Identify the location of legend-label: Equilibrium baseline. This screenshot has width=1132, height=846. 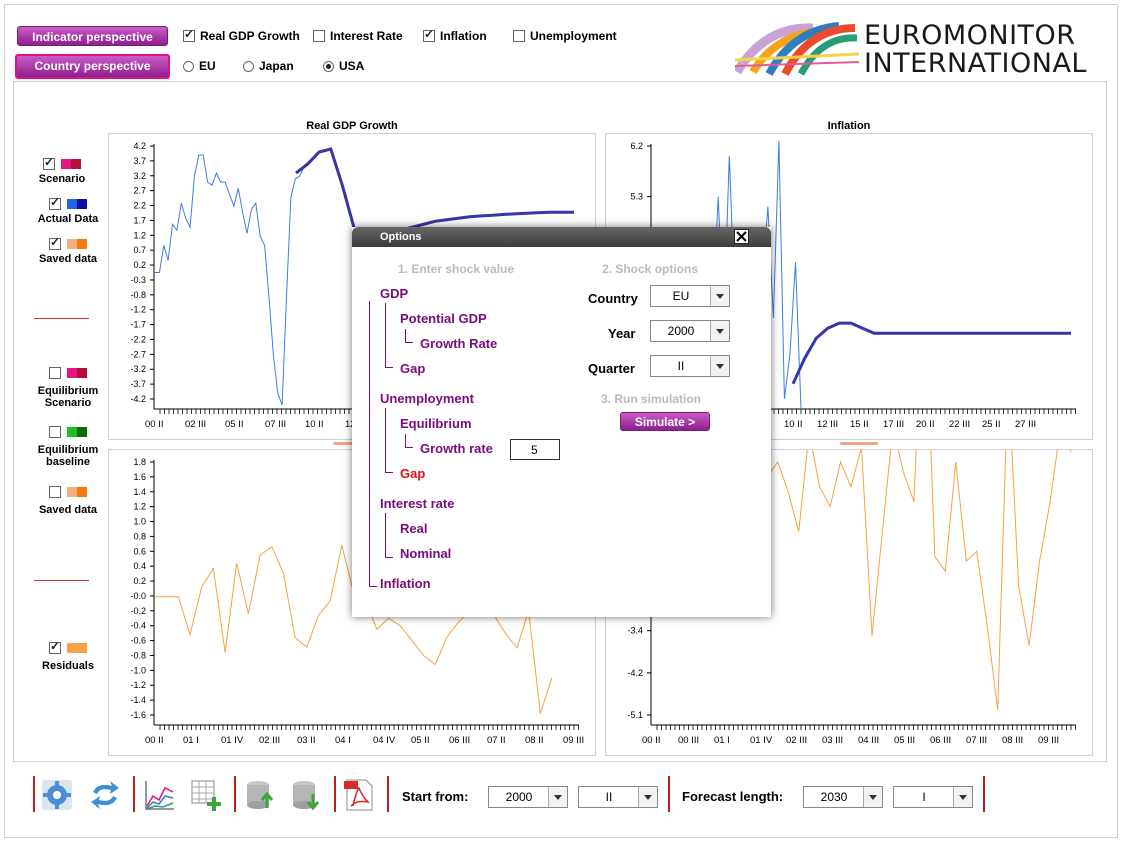
(68, 456).